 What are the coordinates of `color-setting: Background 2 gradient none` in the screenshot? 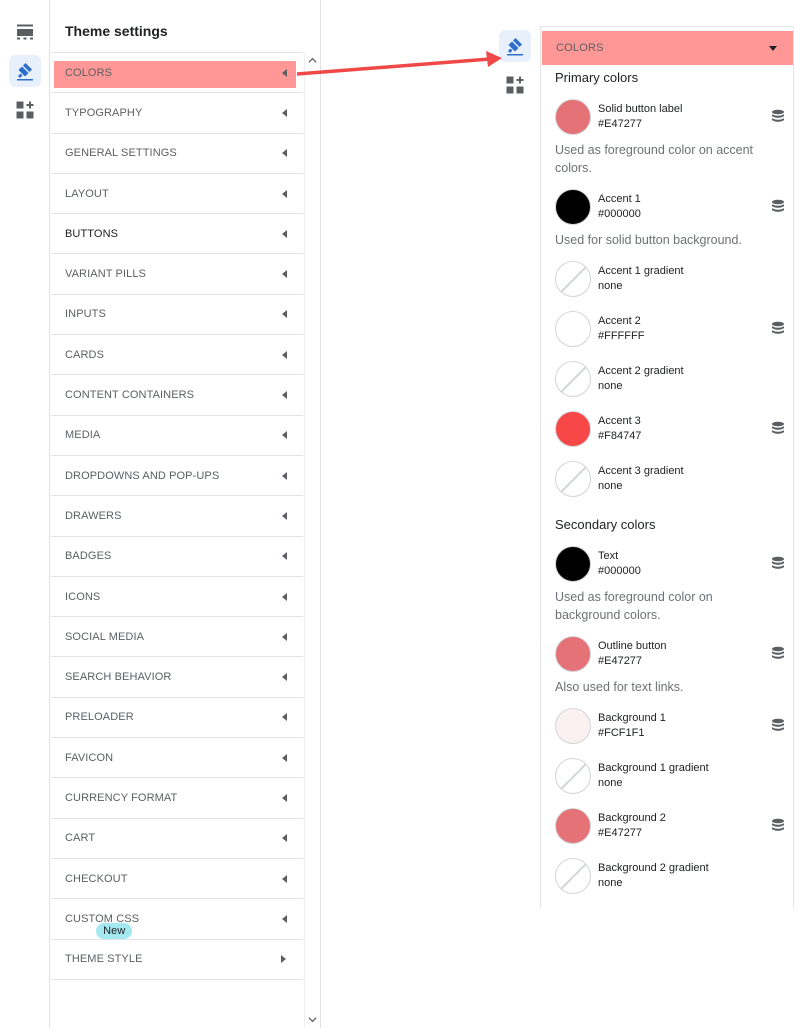 It's located at (670, 877).